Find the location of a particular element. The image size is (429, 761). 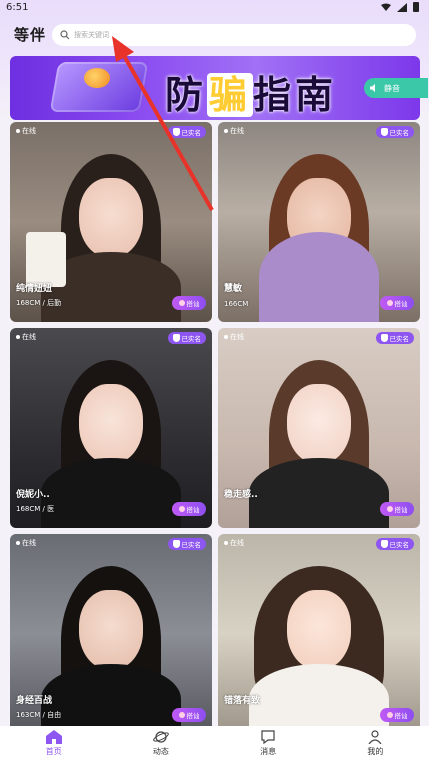

banner-coin-graphic is located at coordinates (97, 78).